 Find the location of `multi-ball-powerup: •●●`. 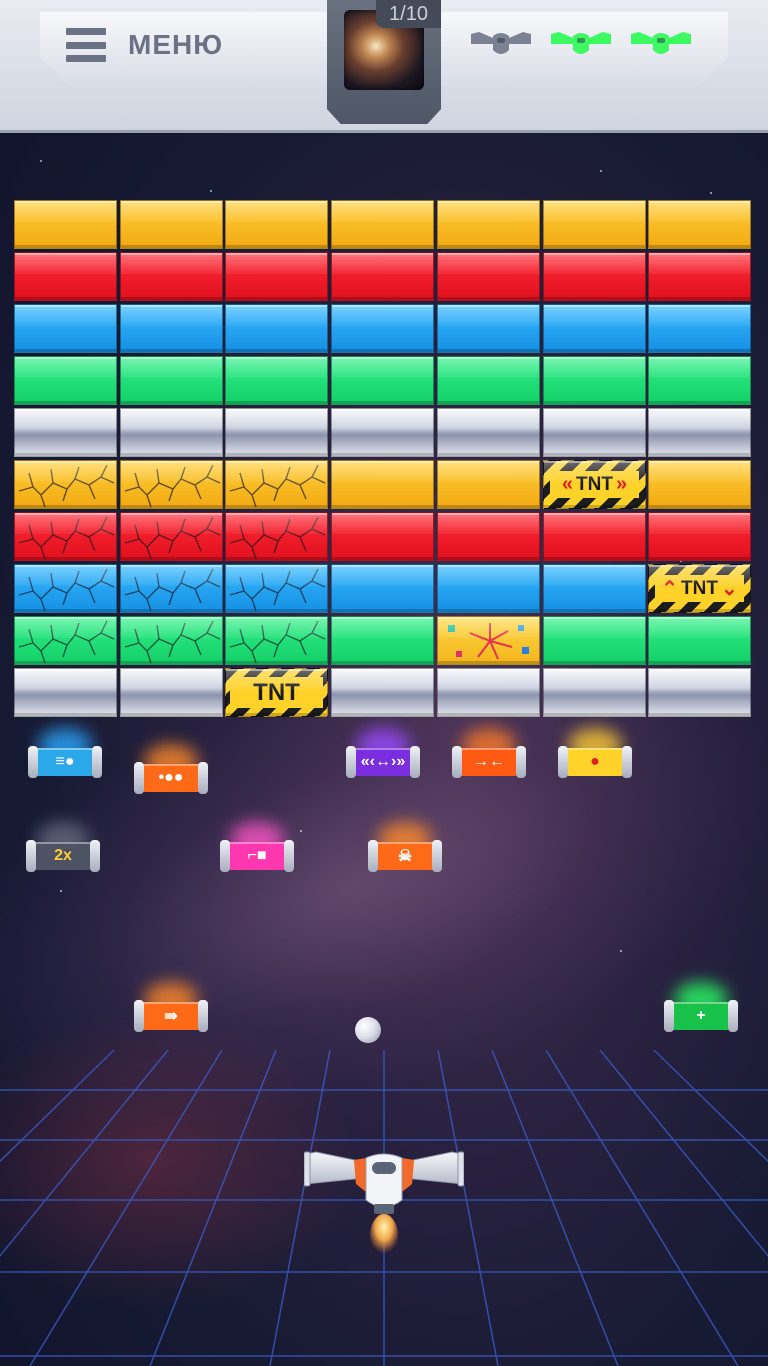

multi-ball-powerup: •●● is located at coordinates (171, 771).